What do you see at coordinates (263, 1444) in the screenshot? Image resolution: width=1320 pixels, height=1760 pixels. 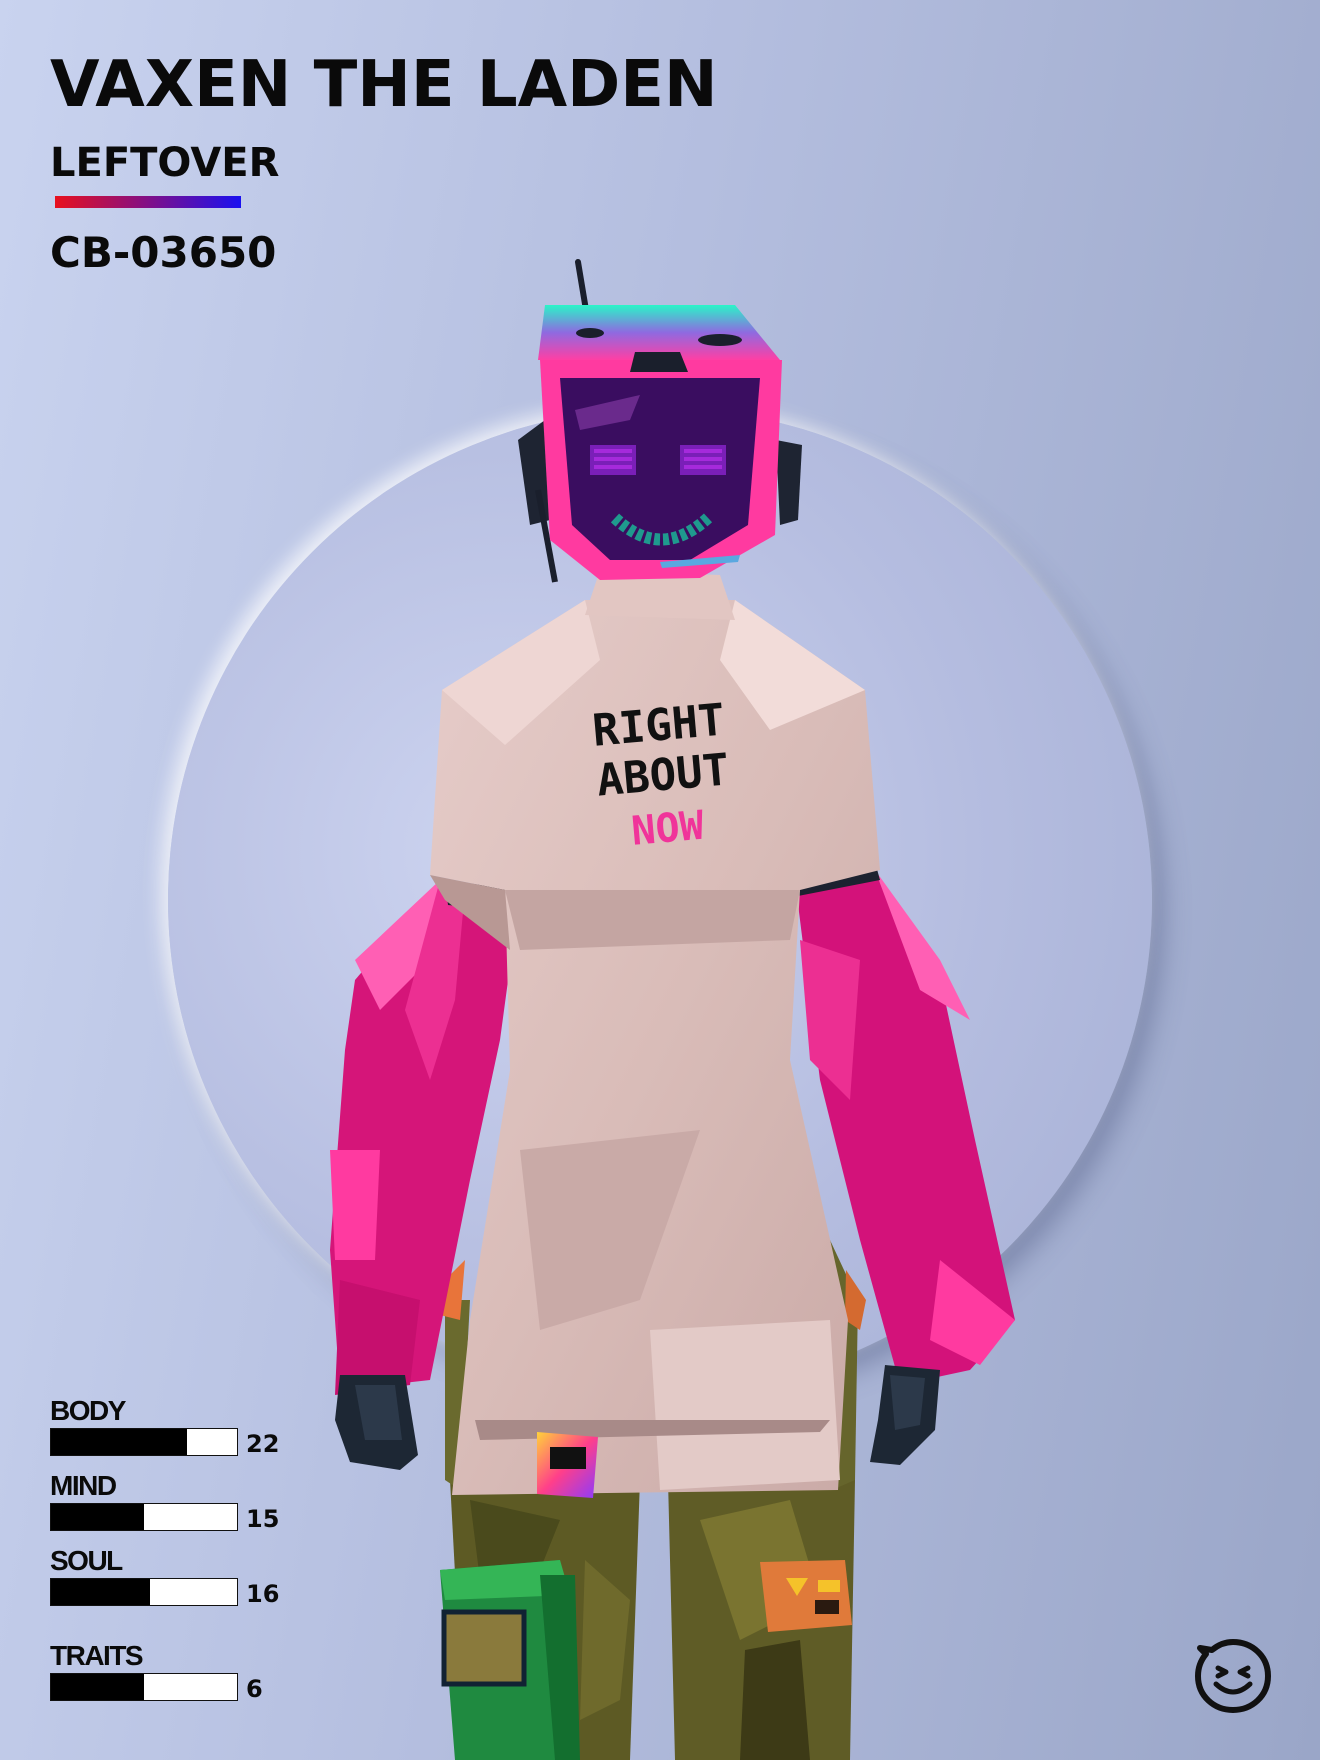 I see `stat-value: 22` at bounding box center [263, 1444].